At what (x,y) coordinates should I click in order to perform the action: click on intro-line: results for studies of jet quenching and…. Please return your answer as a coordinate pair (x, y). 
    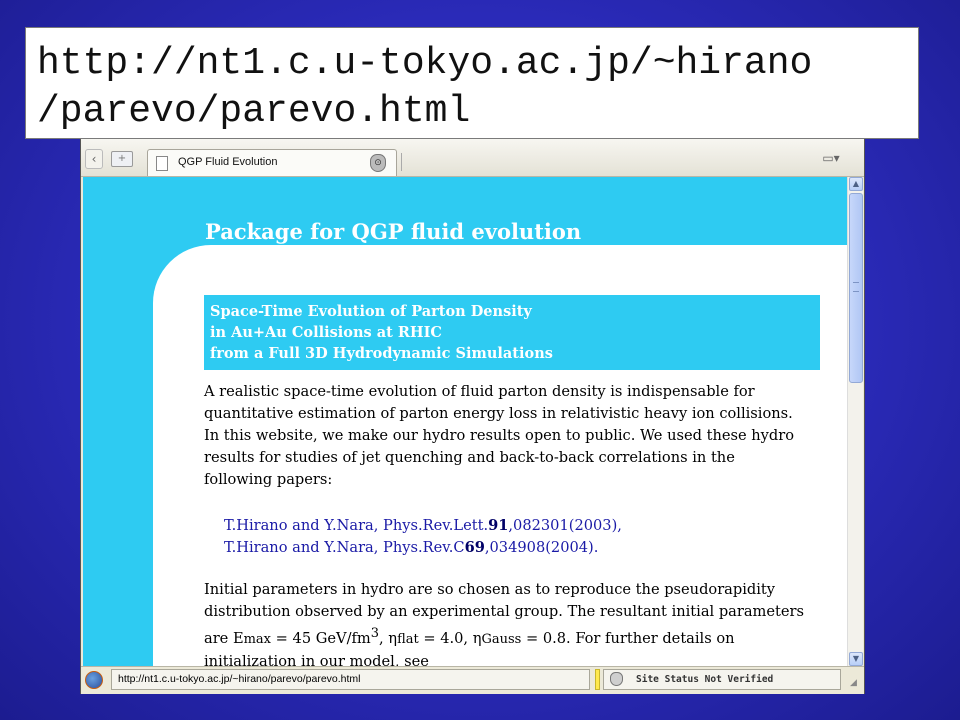
    Looking at the image, I should click on (469, 457).